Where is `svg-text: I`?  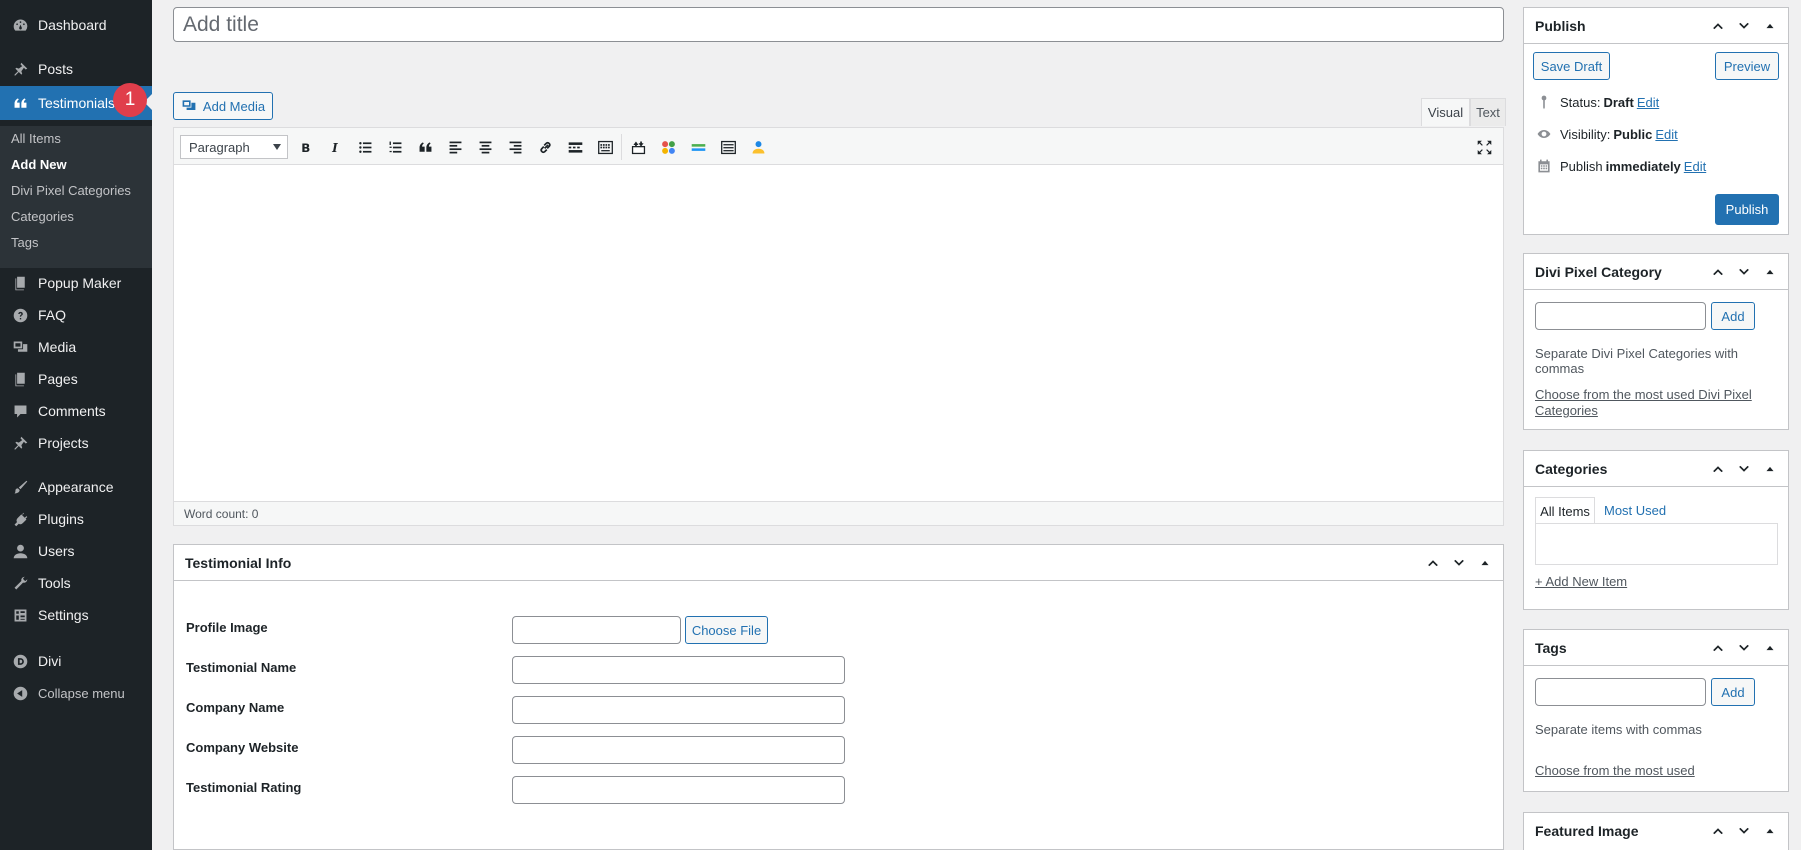
svg-text: I is located at coordinates (334, 147).